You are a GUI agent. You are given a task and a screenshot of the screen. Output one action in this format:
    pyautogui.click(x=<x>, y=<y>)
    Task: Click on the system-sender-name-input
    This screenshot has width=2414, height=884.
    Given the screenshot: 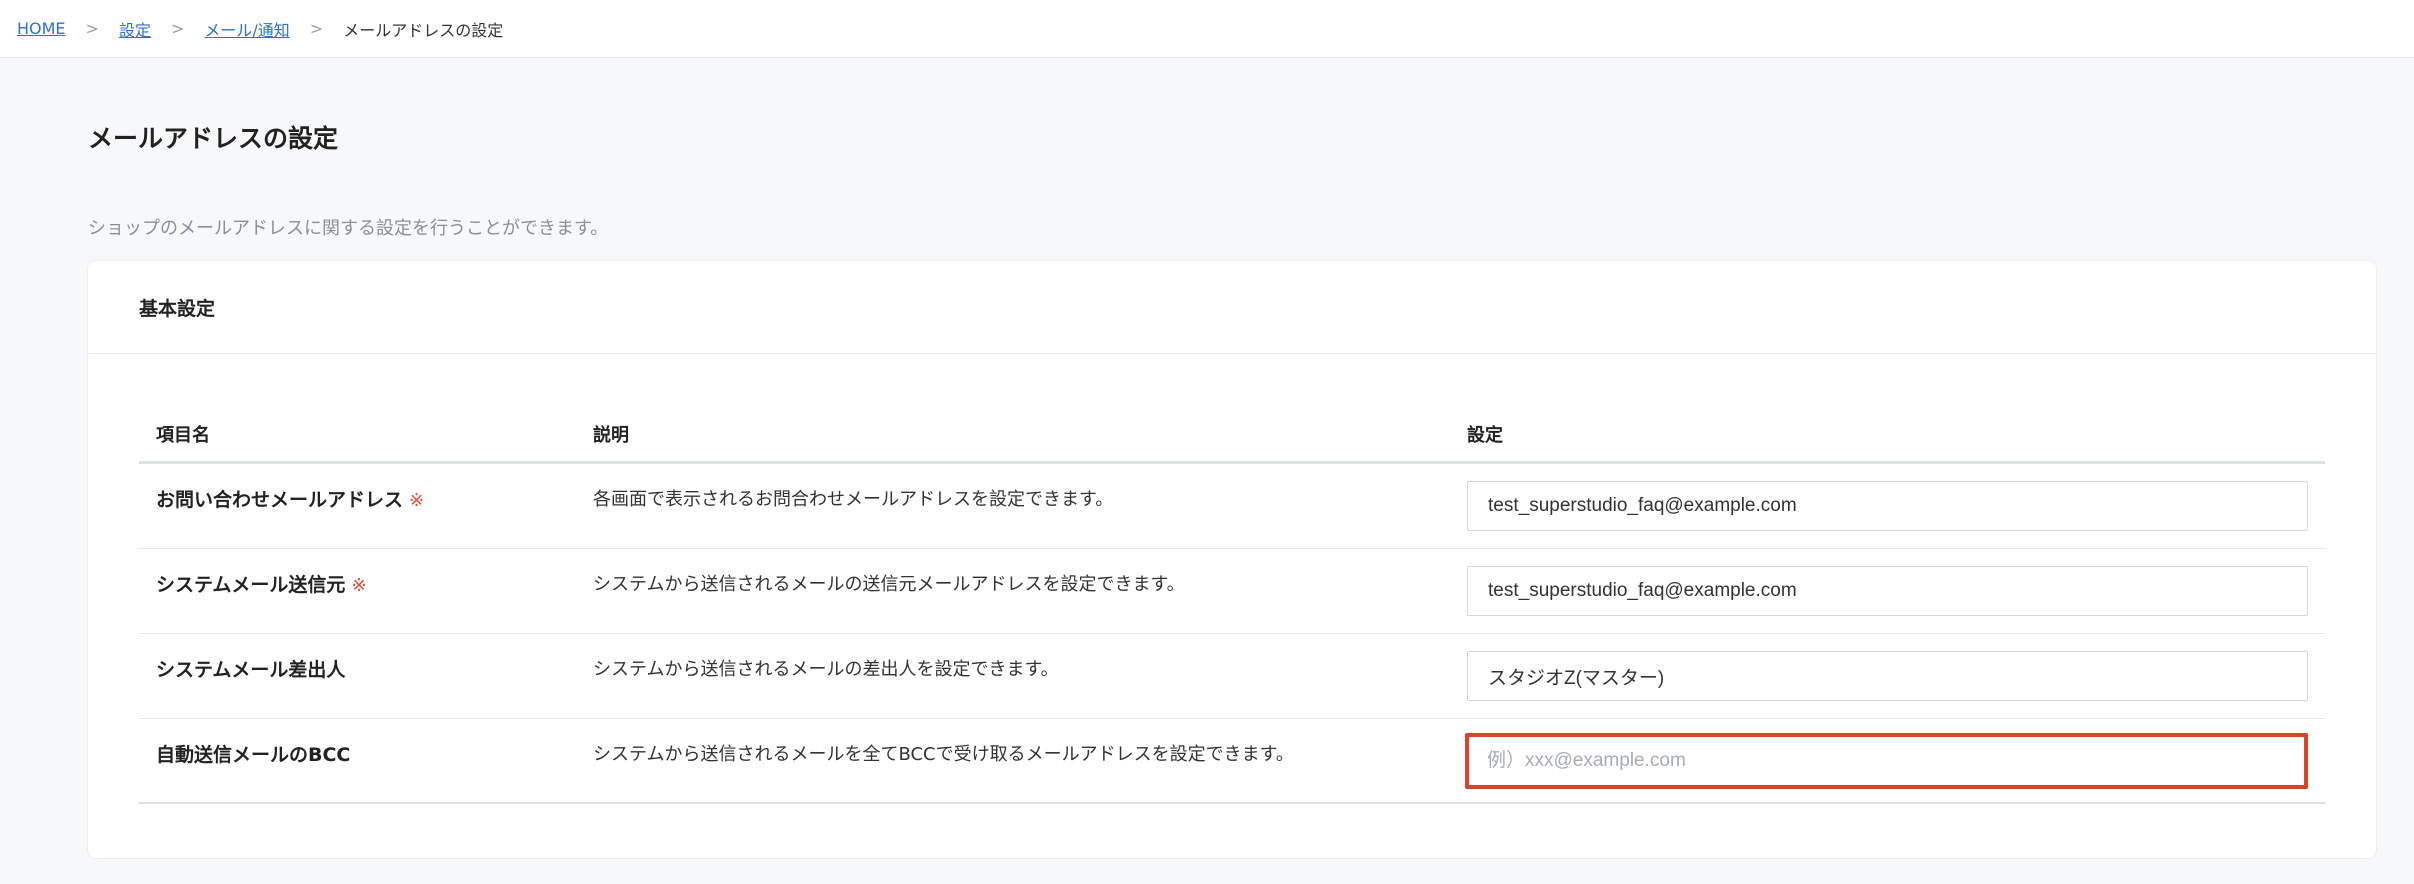 What is the action you would take?
    pyautogui.click(x=1887, y=676)
    